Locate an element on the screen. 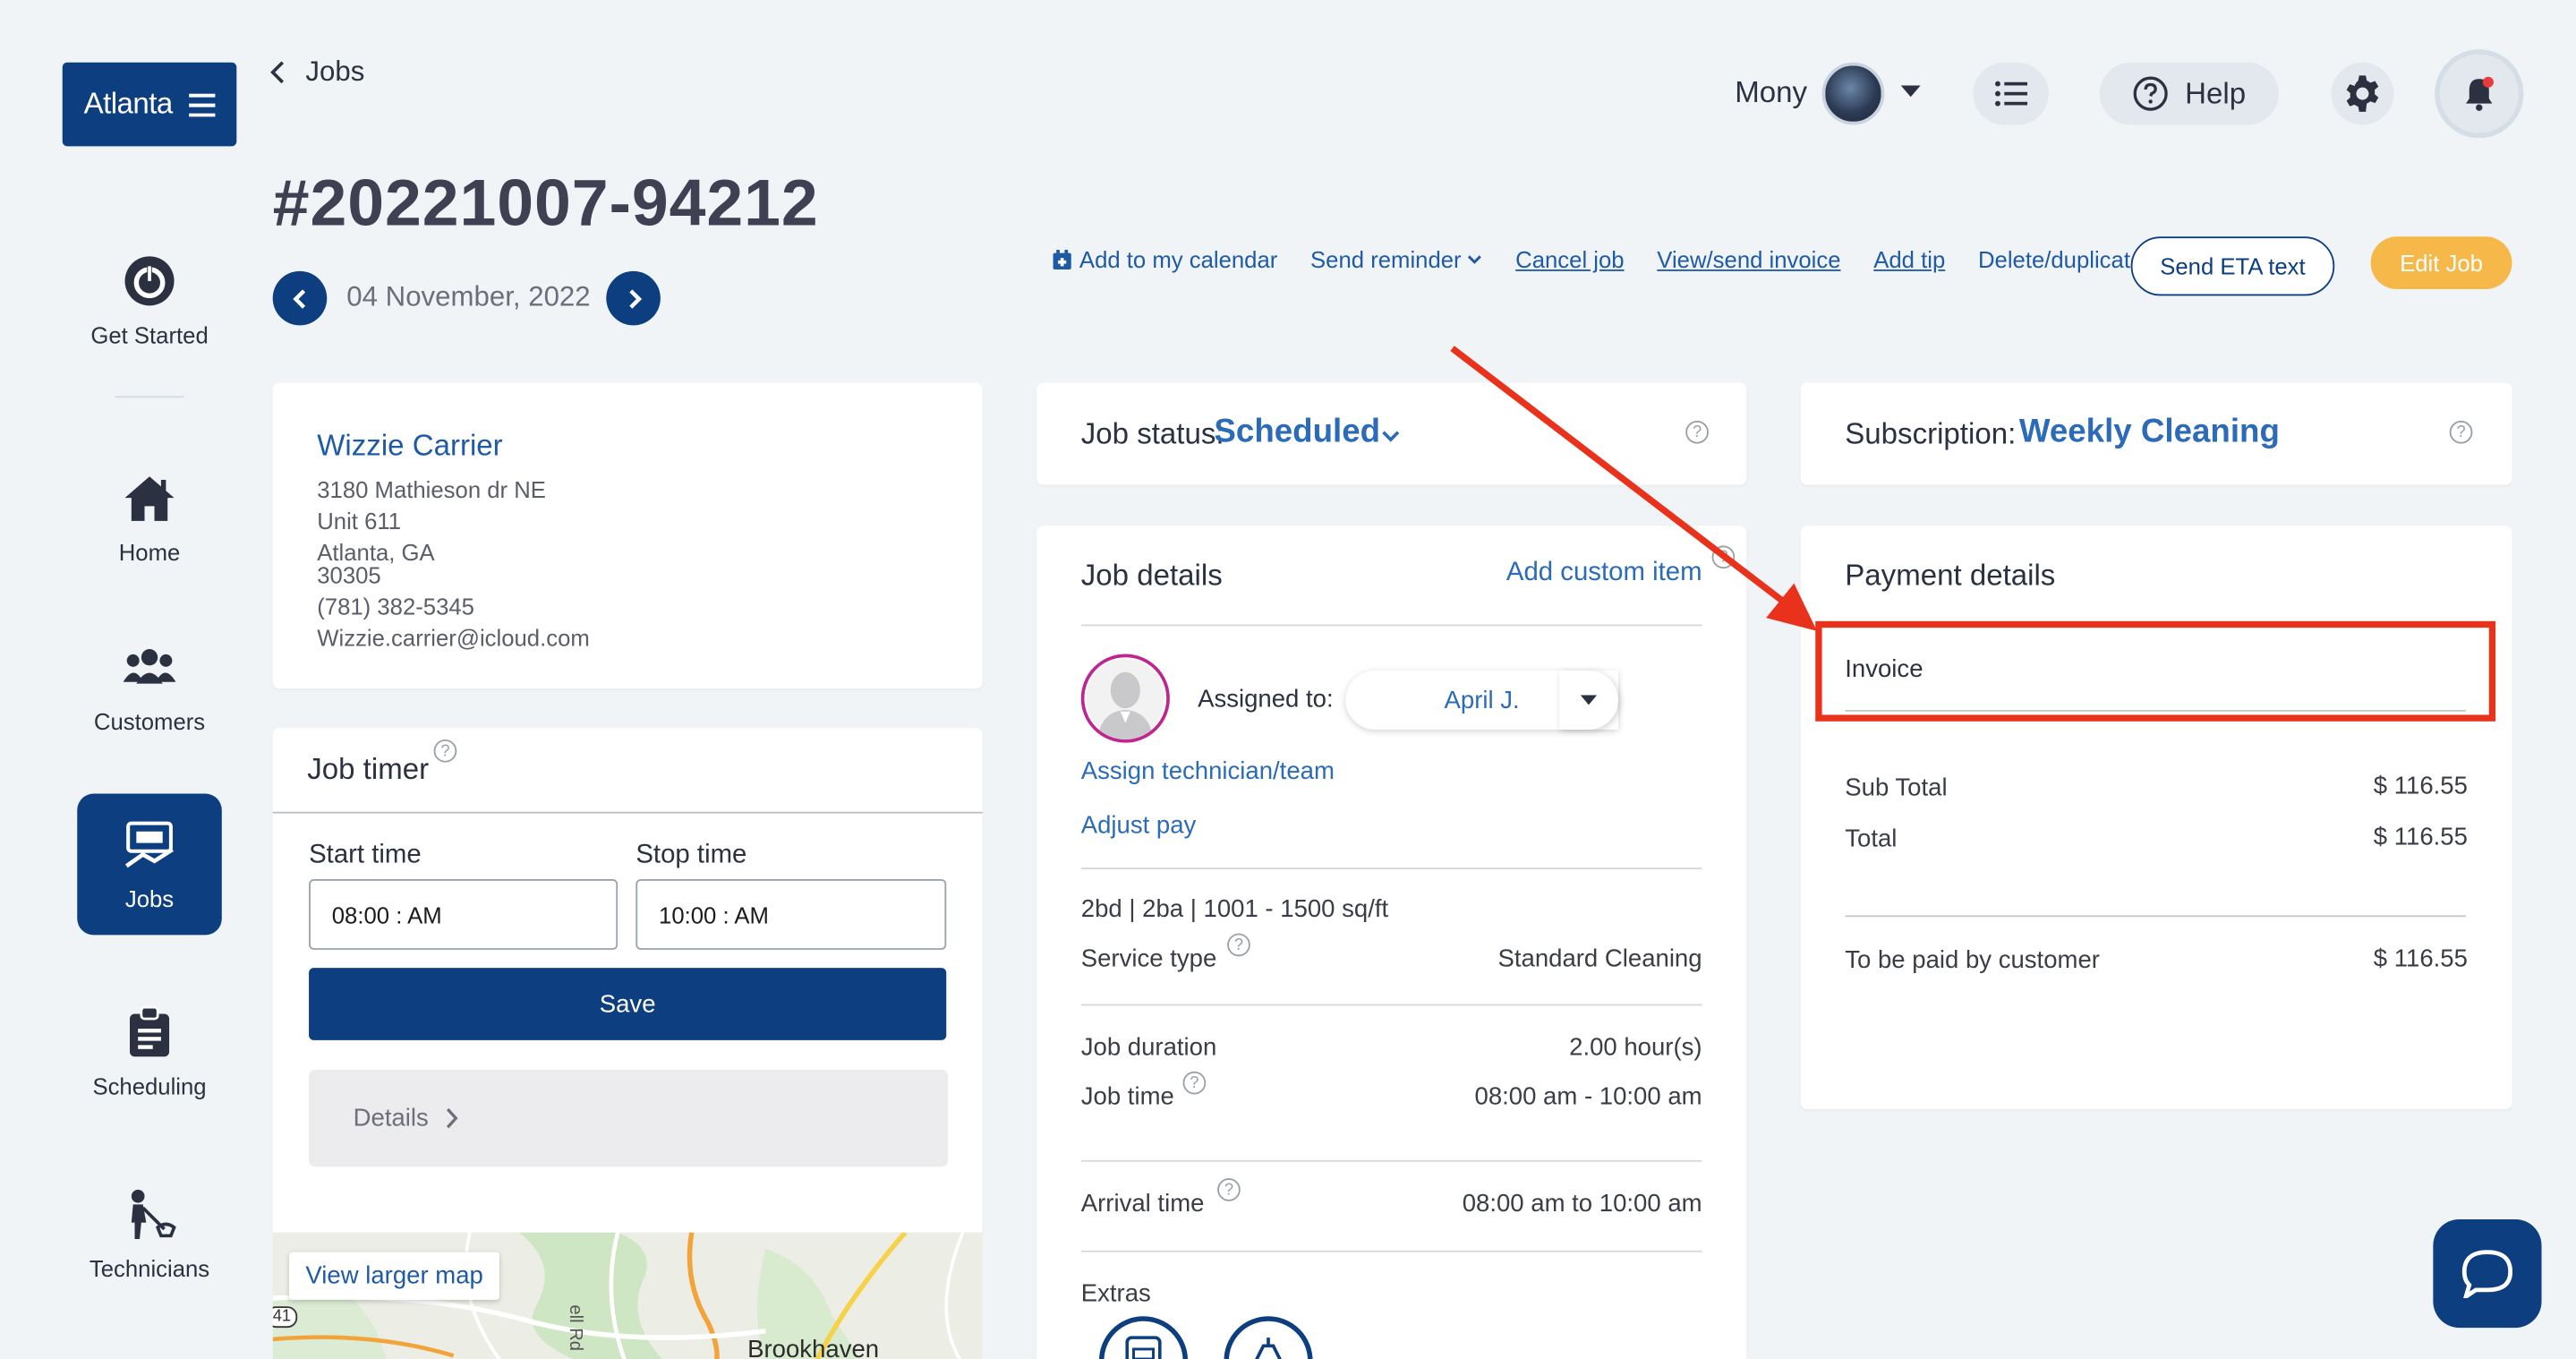 The height and width of the screenshot is (1359, 2576). previous-date-button is located at coordinates (300, 298).